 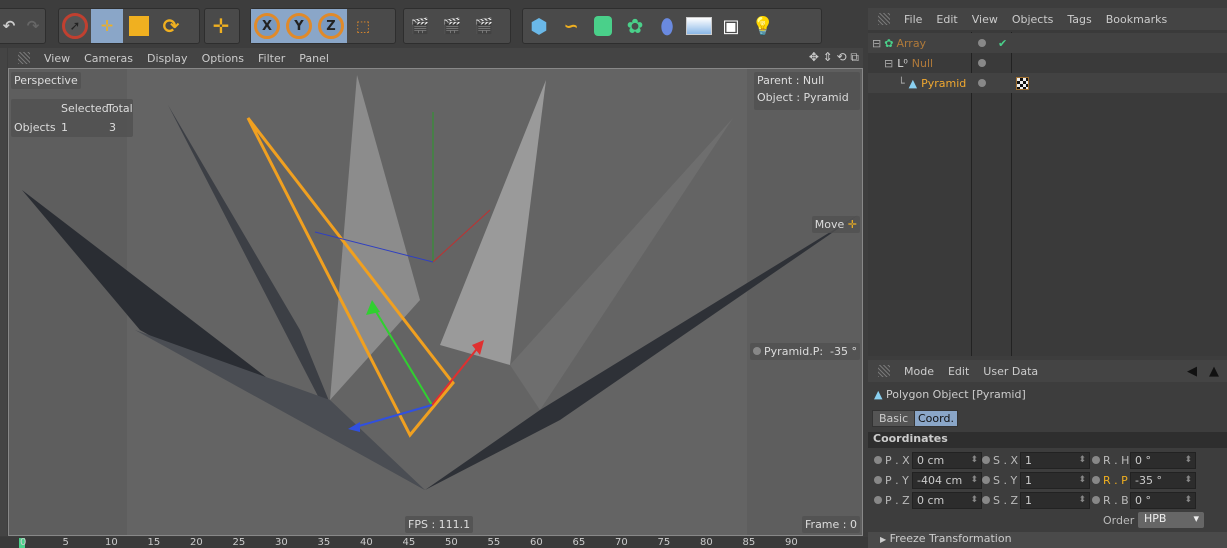 What do you see at coordinates (536, 542) in the screenshot?
I see `timeline-tick: 60` at bounding box center [536, 542].